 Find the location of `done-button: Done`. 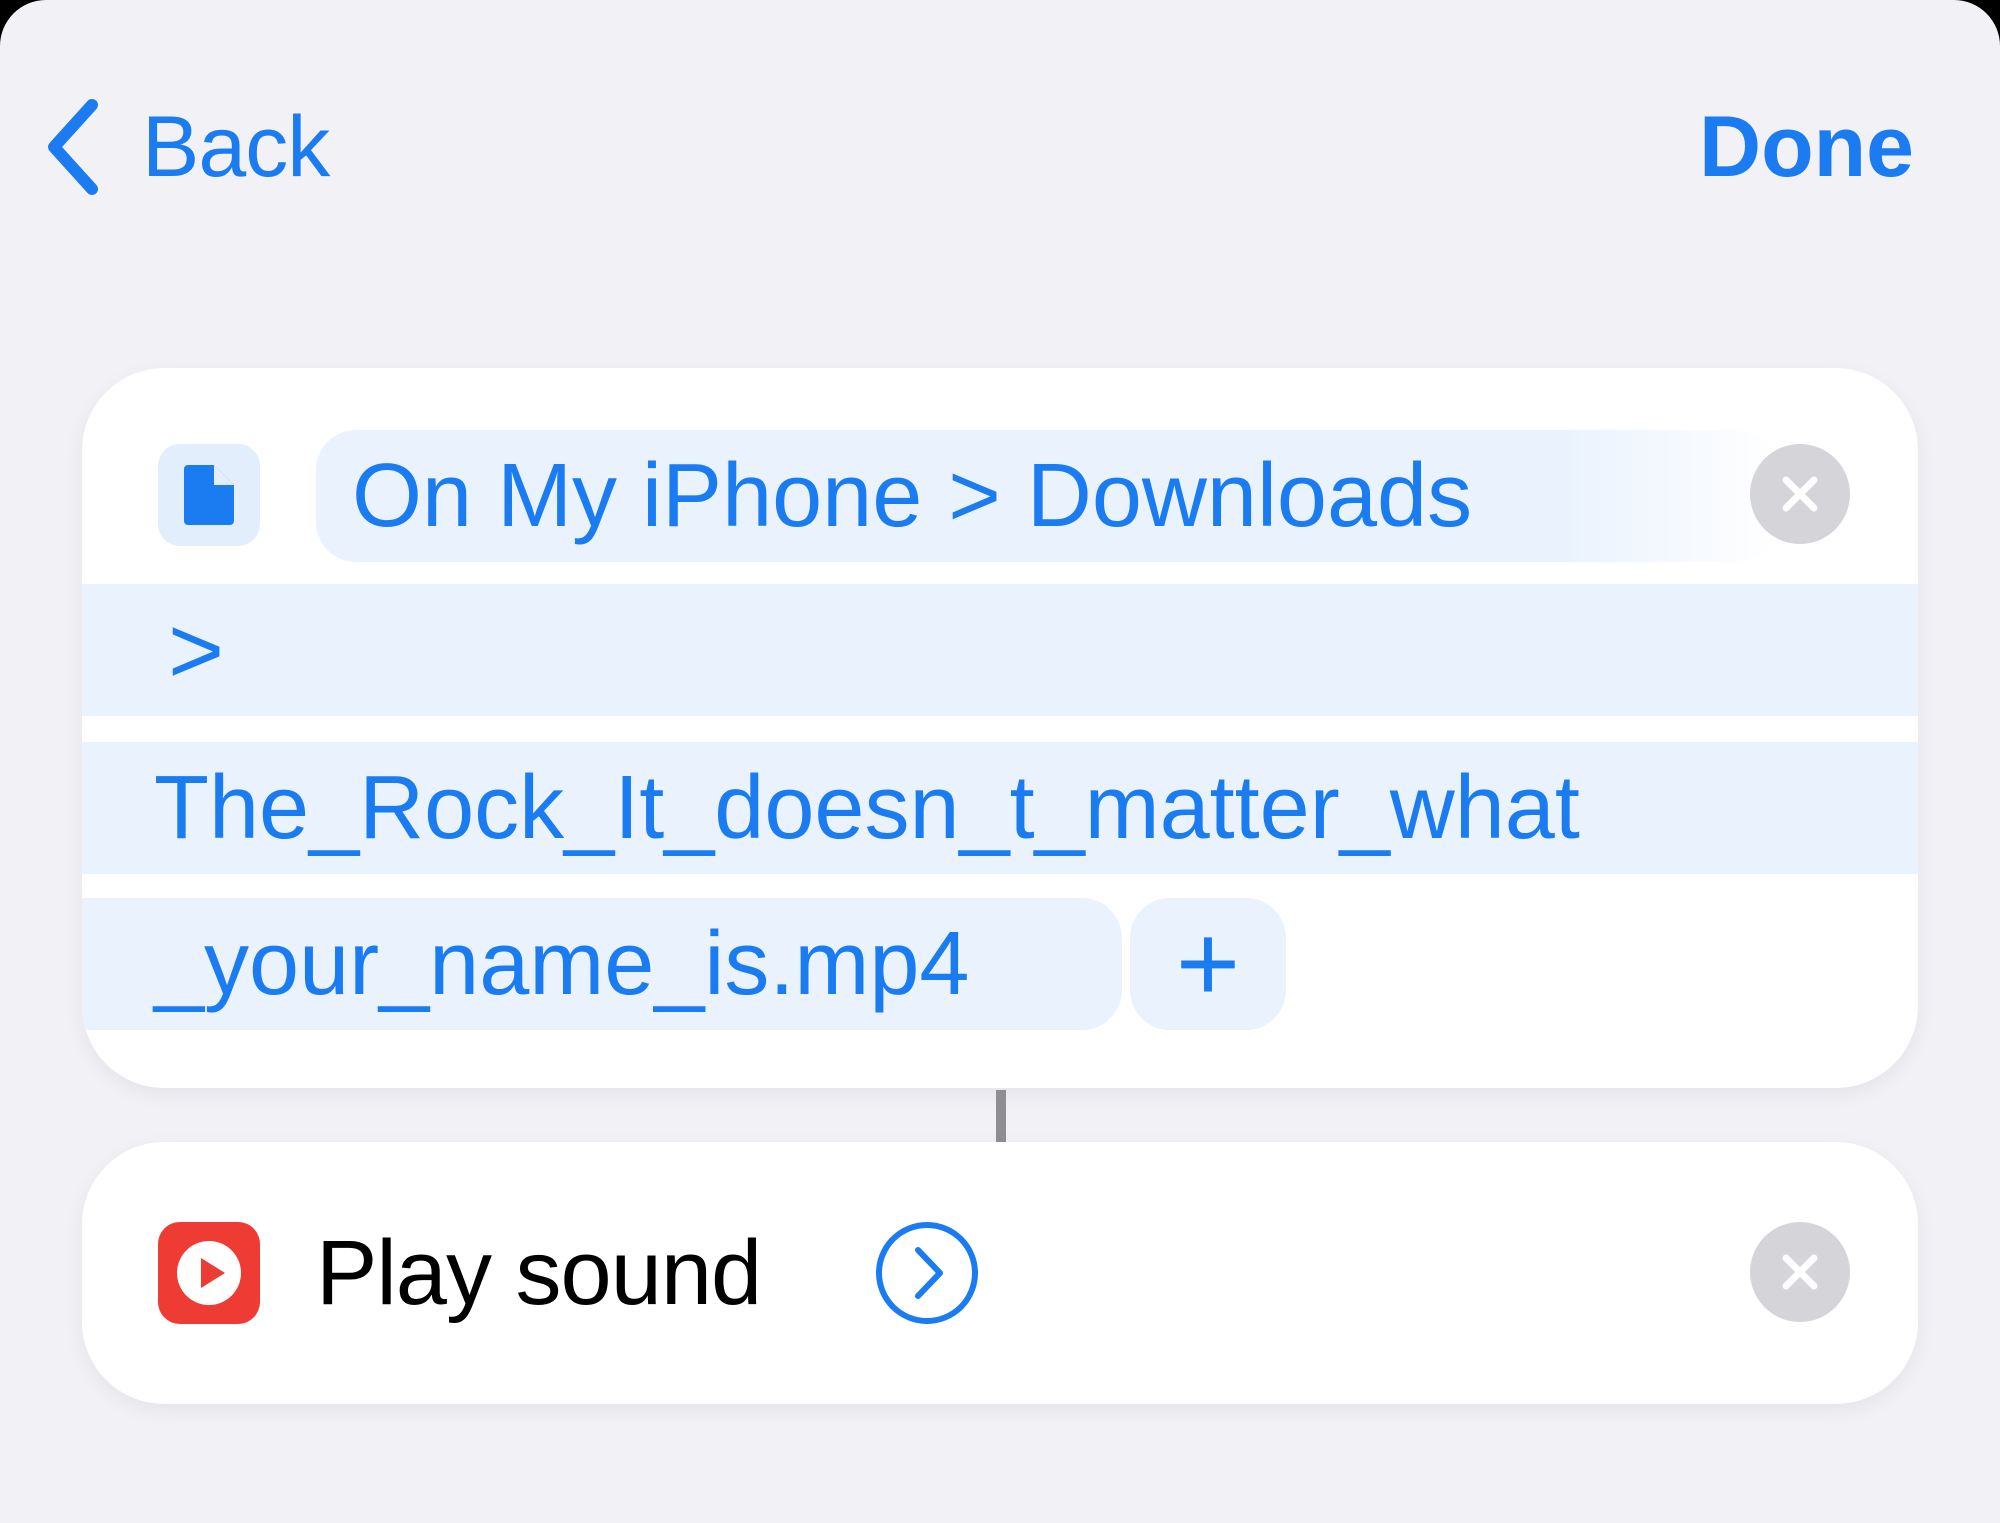

done-button: Done is located at coordinates (1806, 147).